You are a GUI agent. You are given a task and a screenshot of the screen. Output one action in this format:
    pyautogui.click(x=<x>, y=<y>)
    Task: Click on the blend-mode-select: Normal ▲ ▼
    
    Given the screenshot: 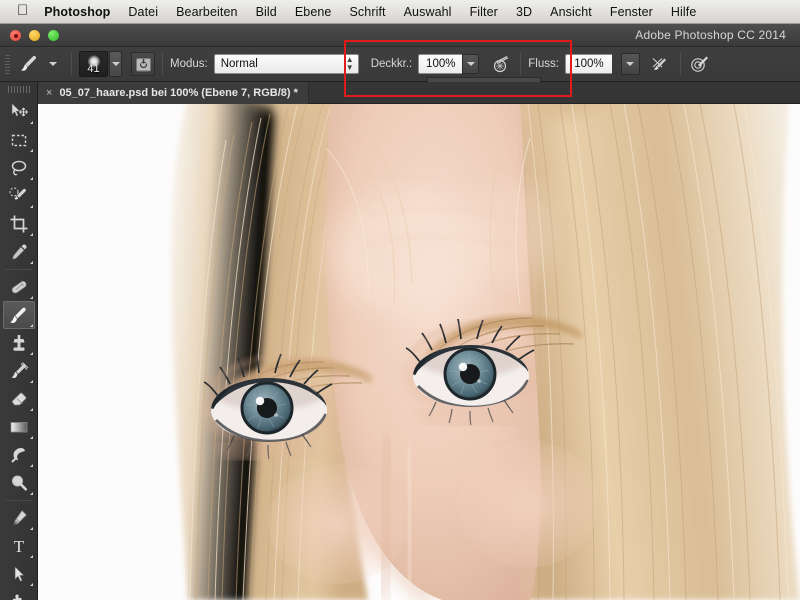 What is the action you would take?
    pyautogui.click(x=286, y=64)
    